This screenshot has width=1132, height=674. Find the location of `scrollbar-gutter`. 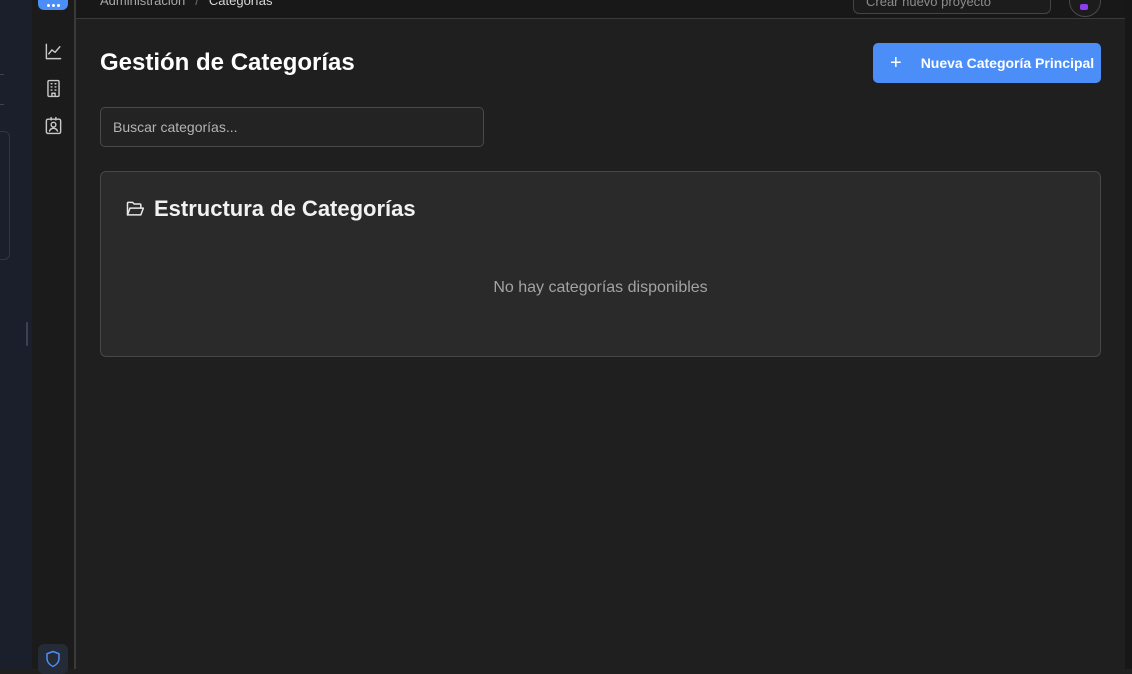

scrollbar-gutter is located at coordinates (1128, 334).